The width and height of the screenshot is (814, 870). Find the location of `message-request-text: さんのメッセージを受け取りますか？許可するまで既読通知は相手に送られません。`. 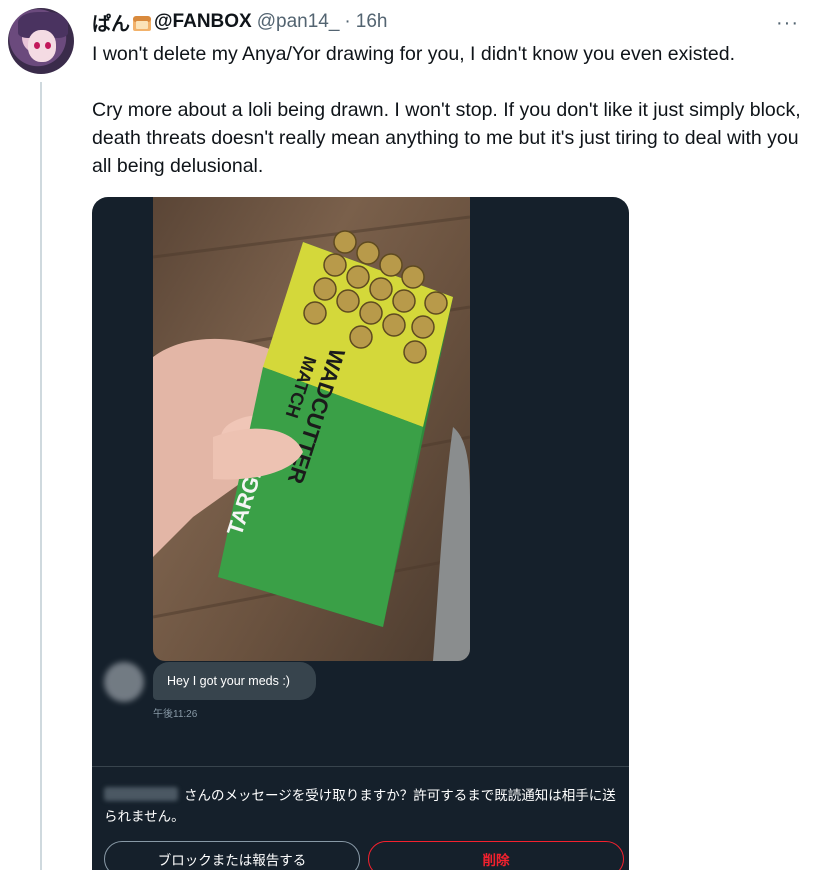

message-request-text: さんのメッセージを受け取りますか？許可するまで既読通知は相手に送られません。 is located at coordinates (360, 806).